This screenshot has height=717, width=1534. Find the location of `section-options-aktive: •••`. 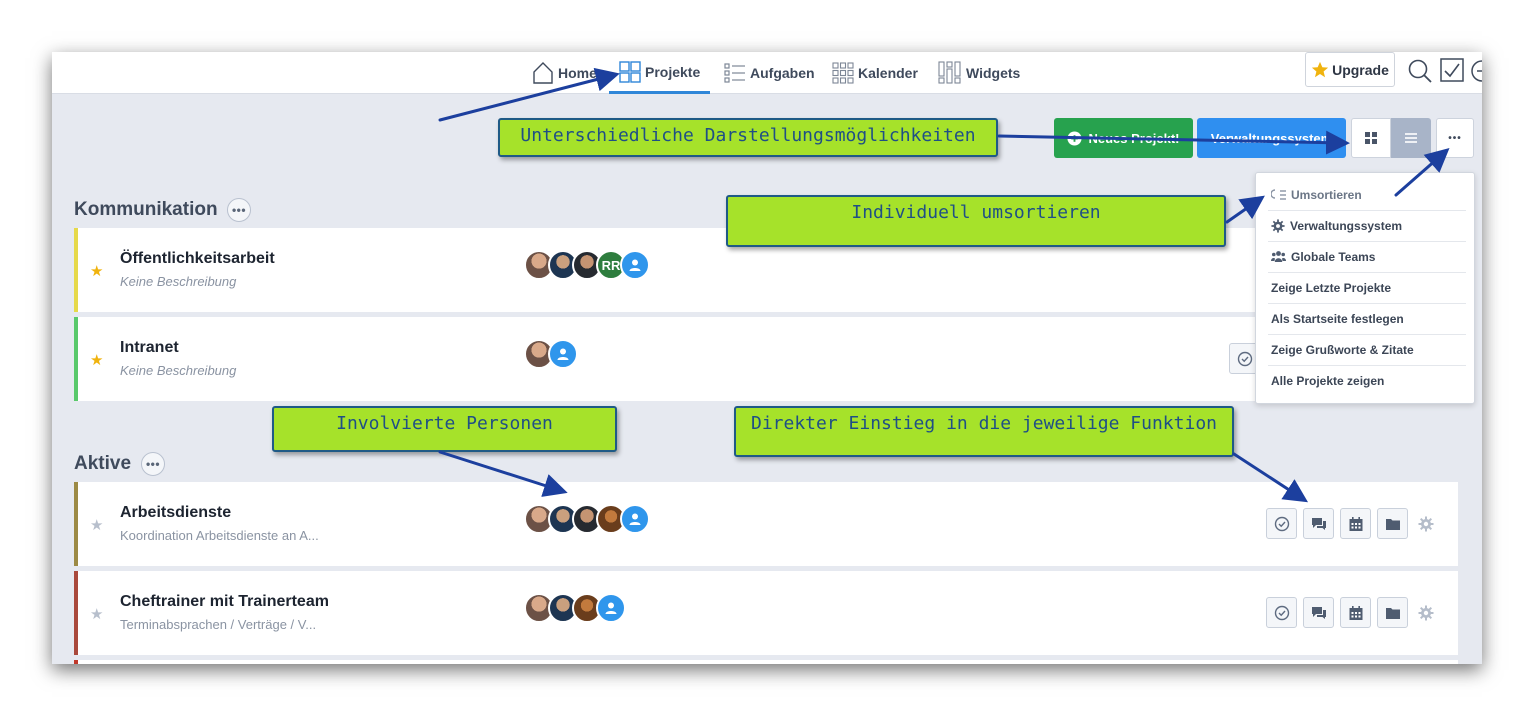

section-options-aktive: ••• is located at coordinates (153, 464).